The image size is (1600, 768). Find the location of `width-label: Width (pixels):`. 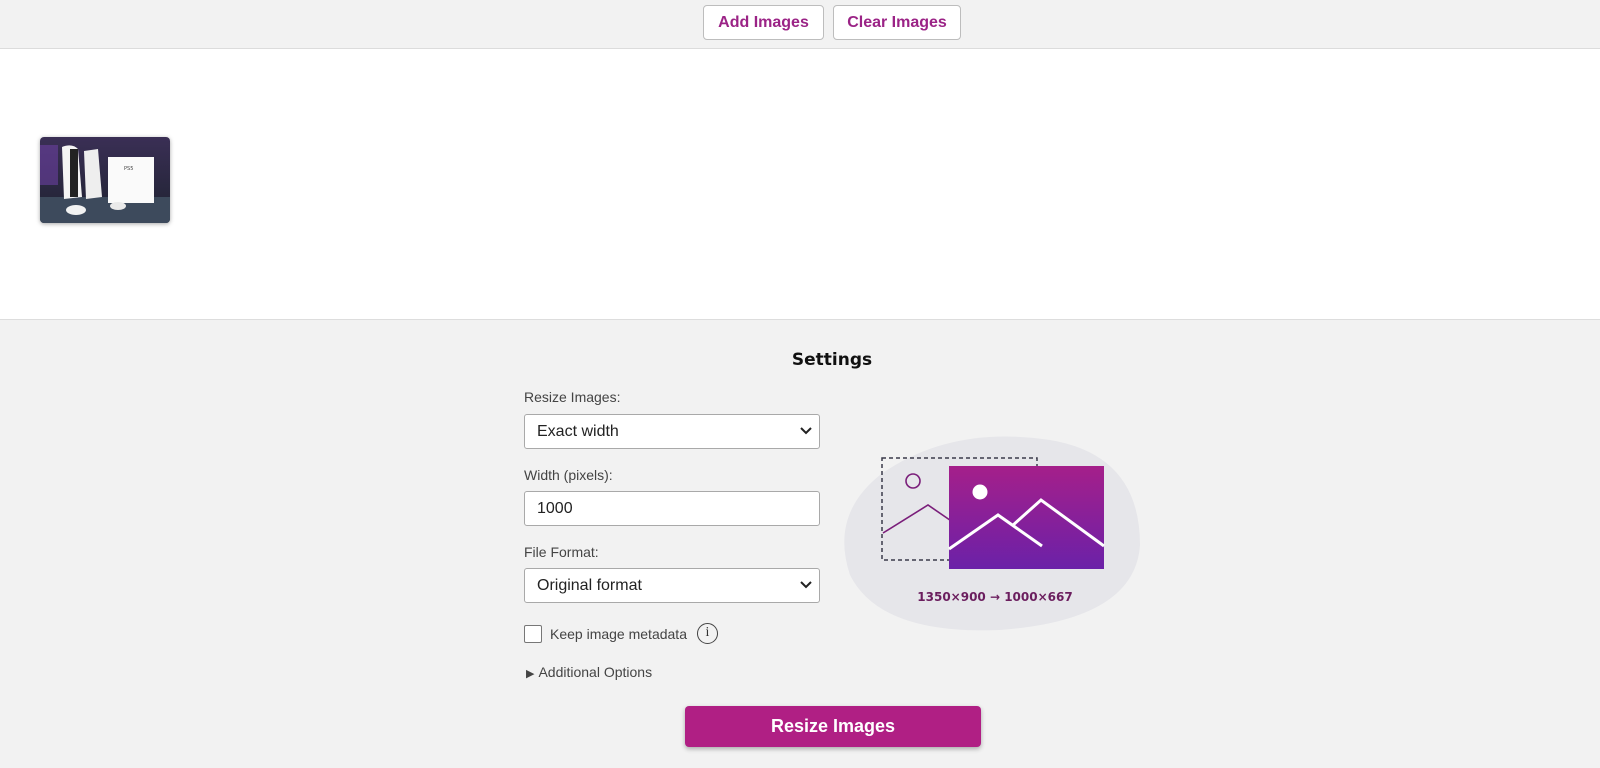

width-label: Width (pixels): is located at coordinates (568, 475).